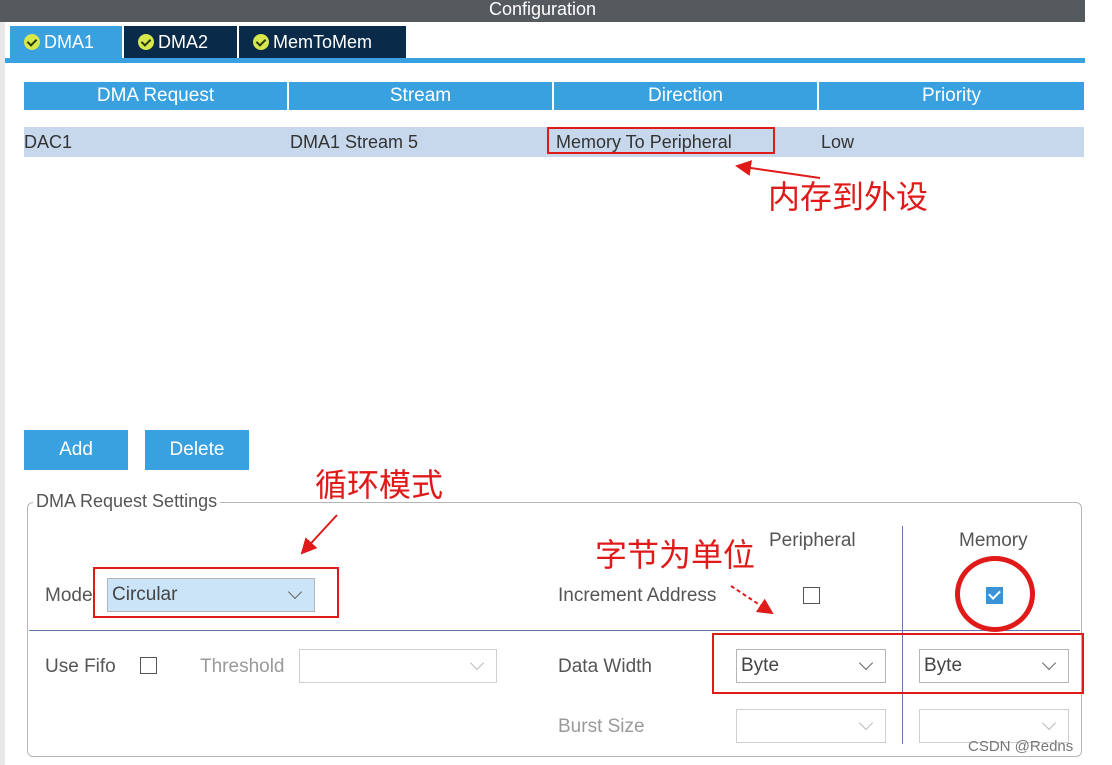  I want to click on watermark: CSDN @Redns, so click(1021, 746).